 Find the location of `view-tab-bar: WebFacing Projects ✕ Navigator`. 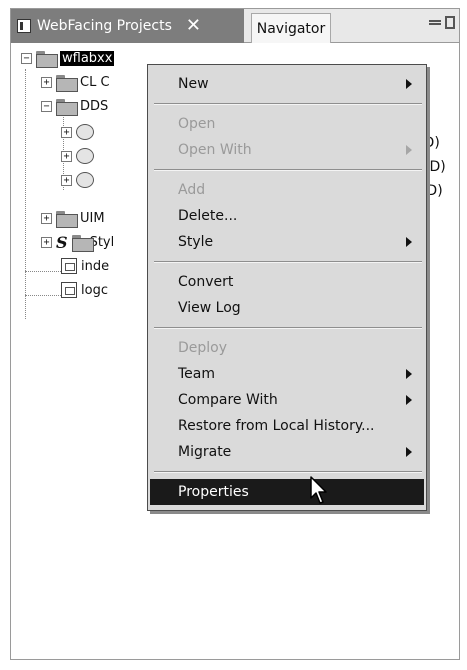

view-tab-bar: WebFacing Projects ✕ Navigator is located at coordinates (235, 26).